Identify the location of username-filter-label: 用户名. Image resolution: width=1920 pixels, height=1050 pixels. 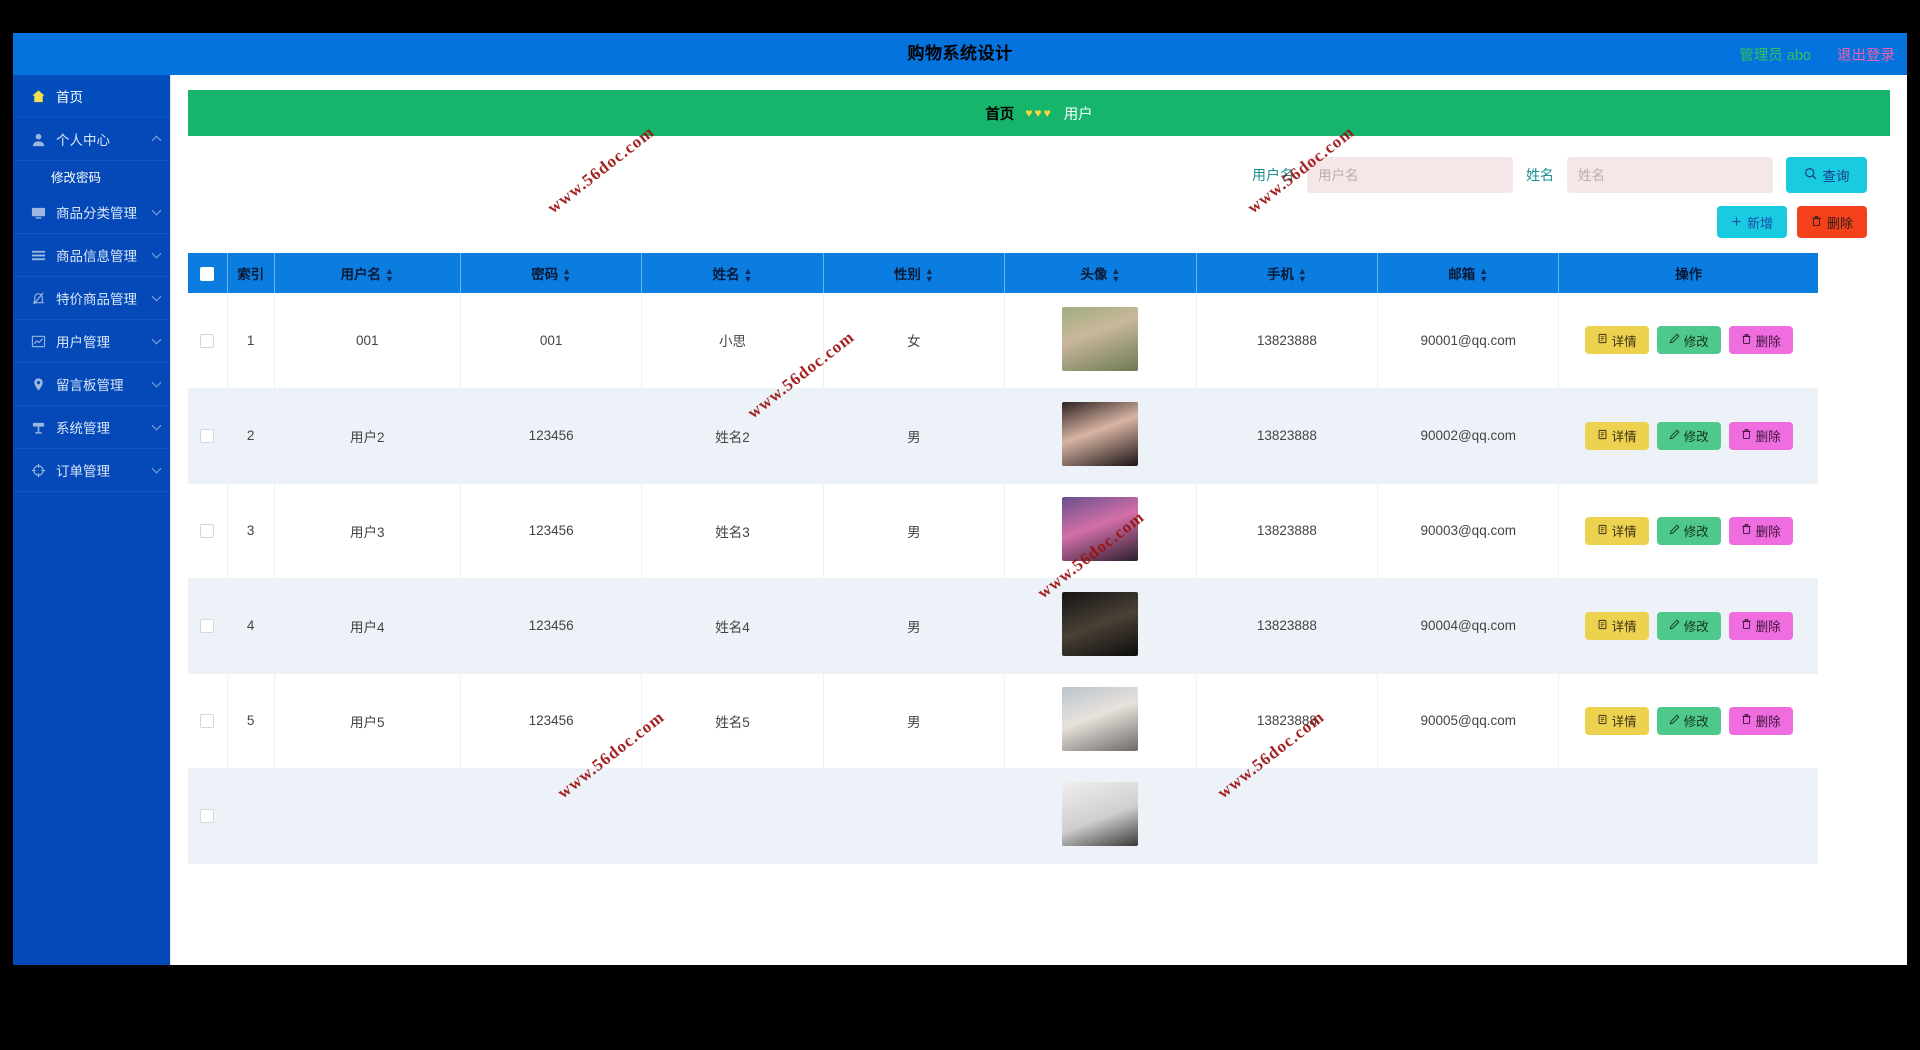
(1273, 175).